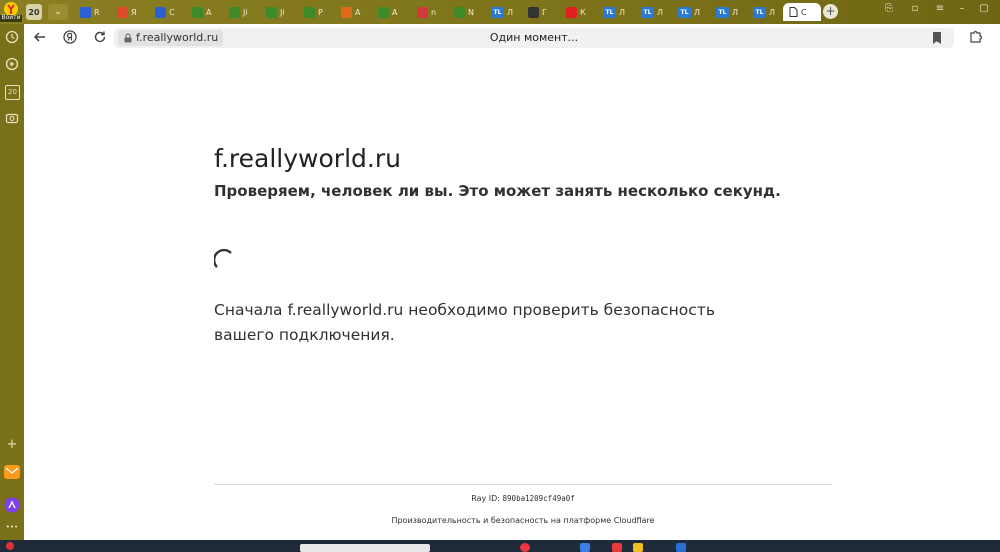 This screenshot has width=1000, height=552. What do you see at coordinates (962, 10) in the screenshot?
I see `minimize-icon: –` at bounding box center [962, 10].